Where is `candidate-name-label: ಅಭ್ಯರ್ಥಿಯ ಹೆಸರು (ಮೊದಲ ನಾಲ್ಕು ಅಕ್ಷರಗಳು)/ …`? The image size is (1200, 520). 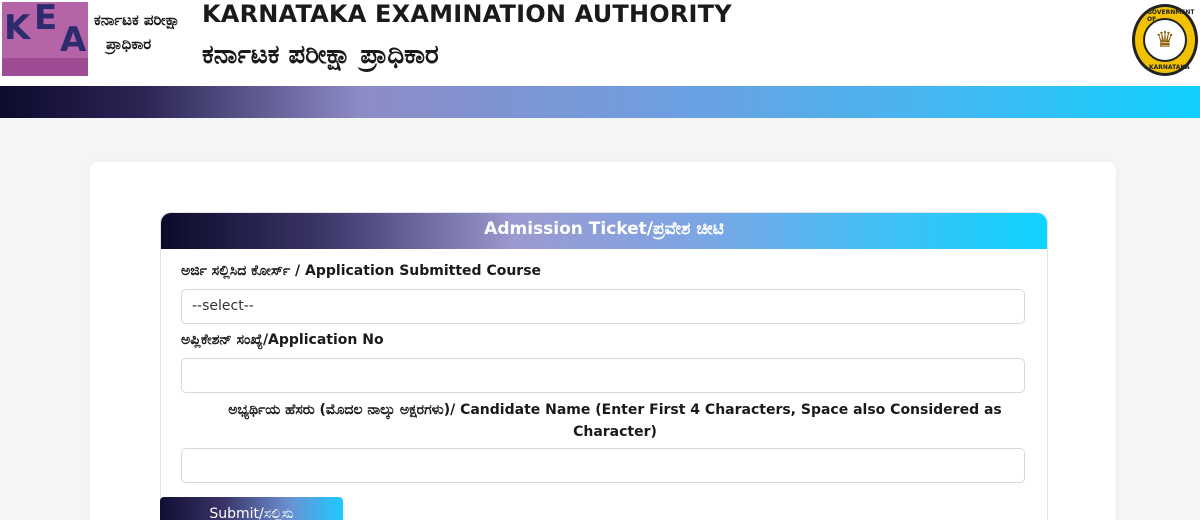
candidate-name-label: ಅಭ್ಯರ್ಥಿಯ ಹೆಸರು (ಮೊದಲ ನಾಲ್ಕು ಅಕ್ಷರಗಳು)/ … is located at coordinates (615, 421).